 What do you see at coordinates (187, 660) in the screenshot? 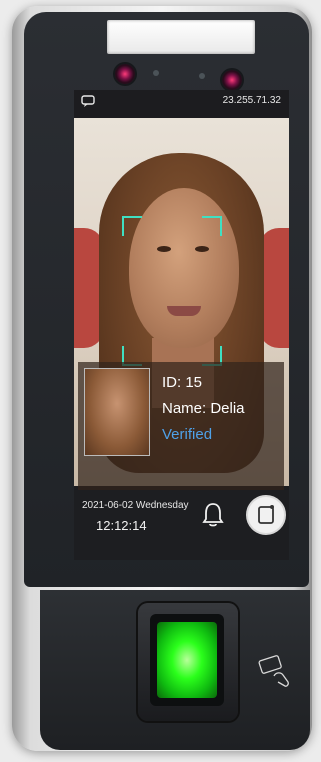
I see `fingerprint-sensor` at bounding box center [187, 660].